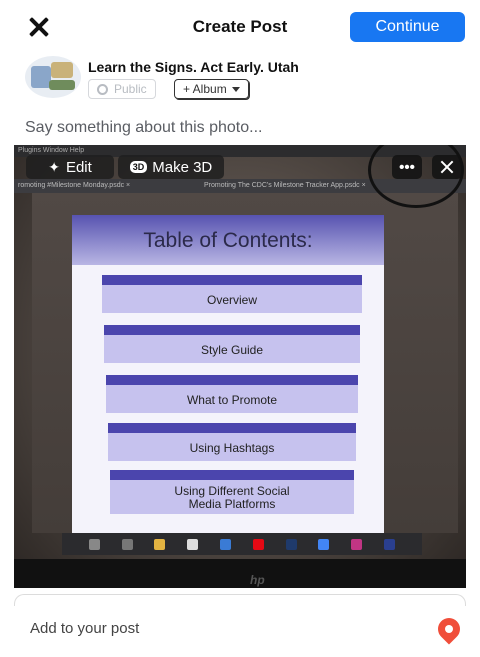 The image size is (480, 657). Describe the element at coordinates (257, 580) in the screenshot. I see `laptop-logo: hp` at that location.